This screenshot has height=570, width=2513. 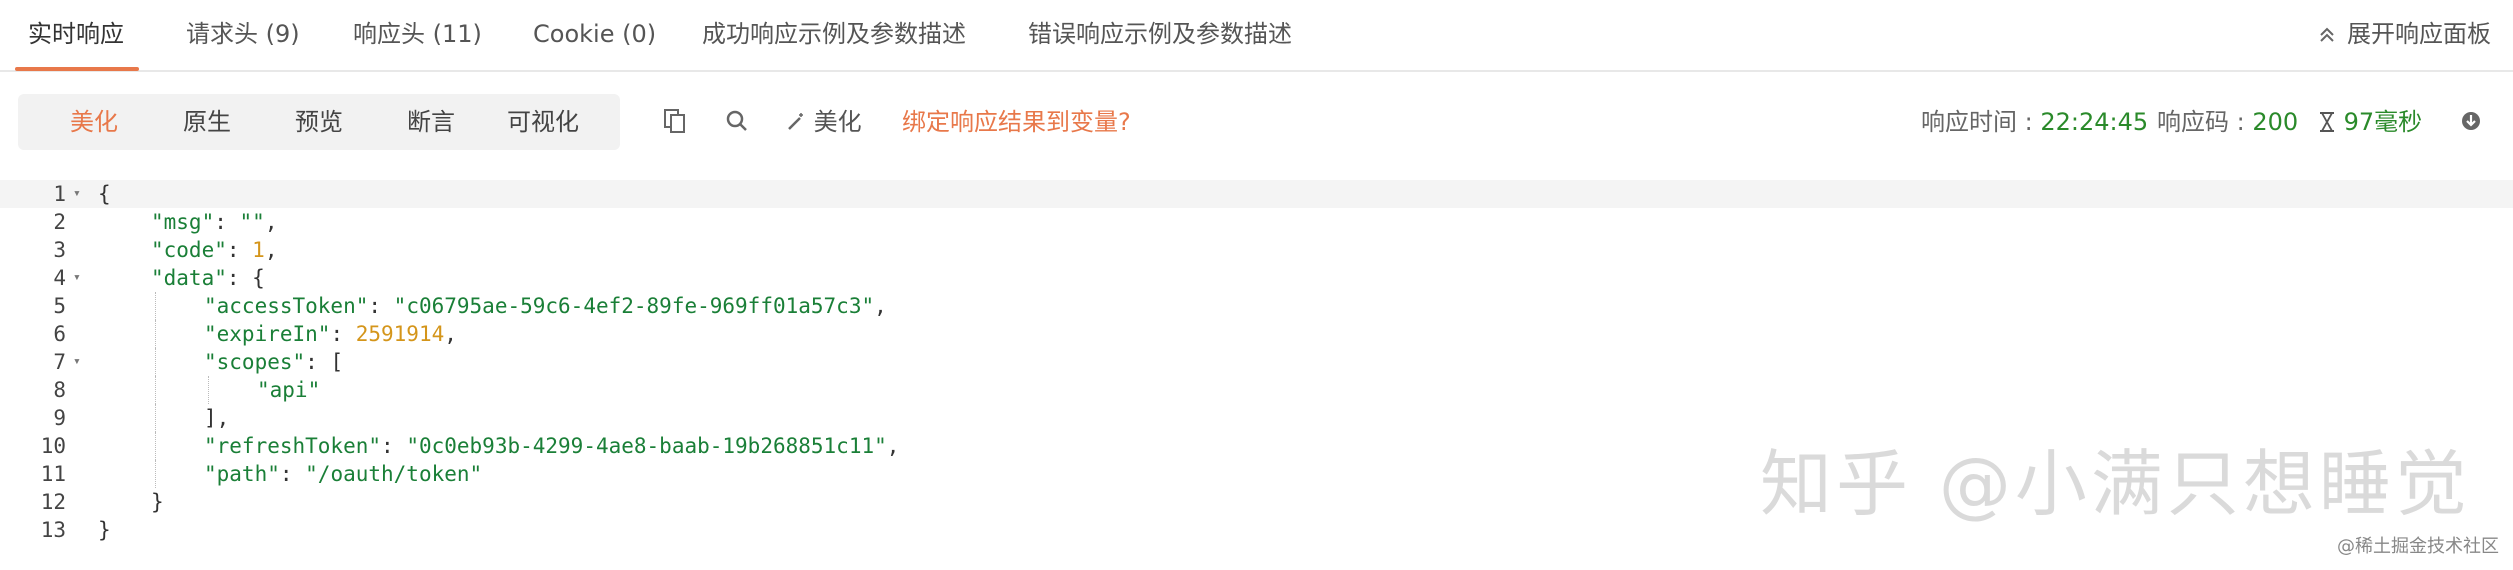 I want to click on magic-wand-icon, so click(x=800, y=122).